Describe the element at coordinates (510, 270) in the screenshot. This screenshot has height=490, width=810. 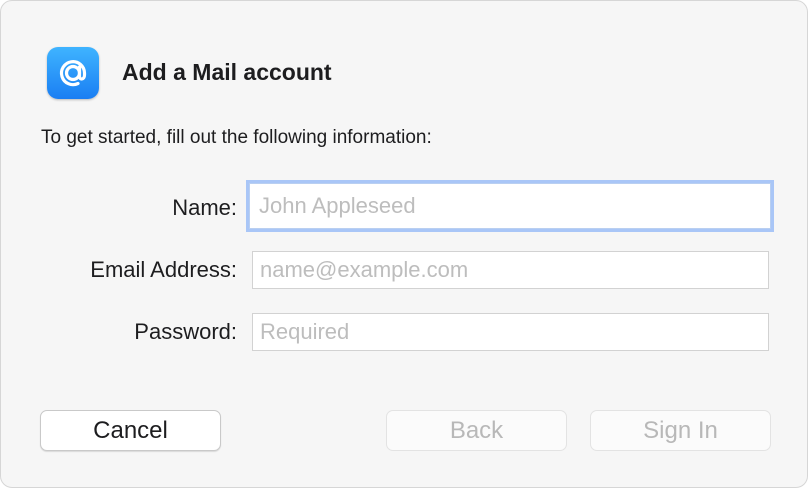
I see `email-field` at that location.